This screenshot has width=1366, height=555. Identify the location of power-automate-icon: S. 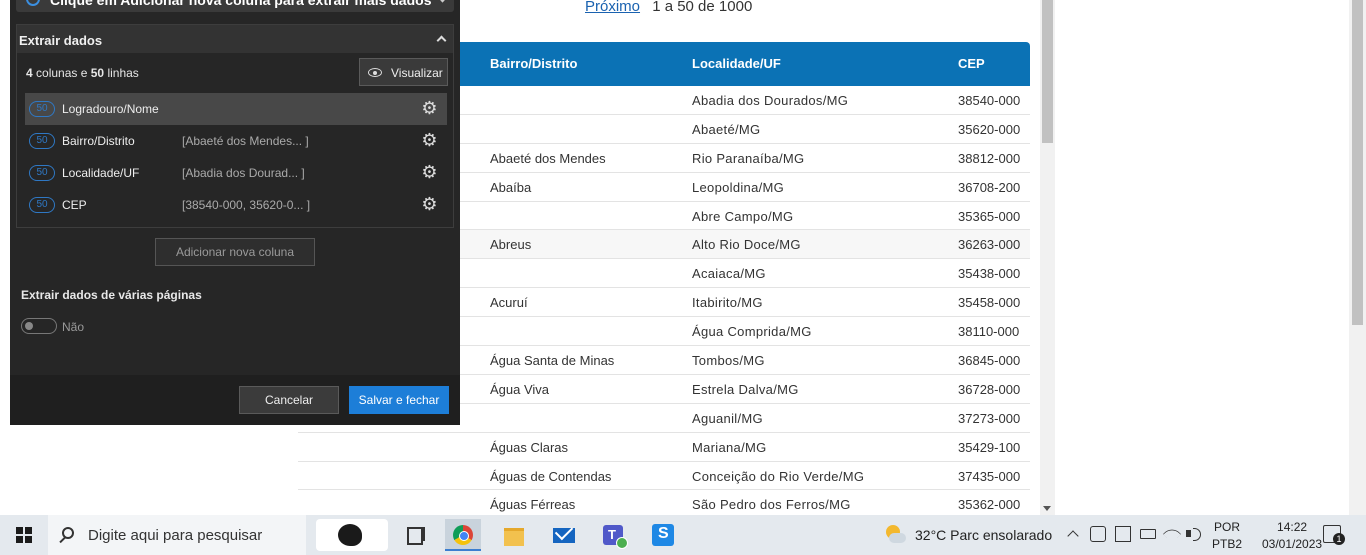
(663, 535).